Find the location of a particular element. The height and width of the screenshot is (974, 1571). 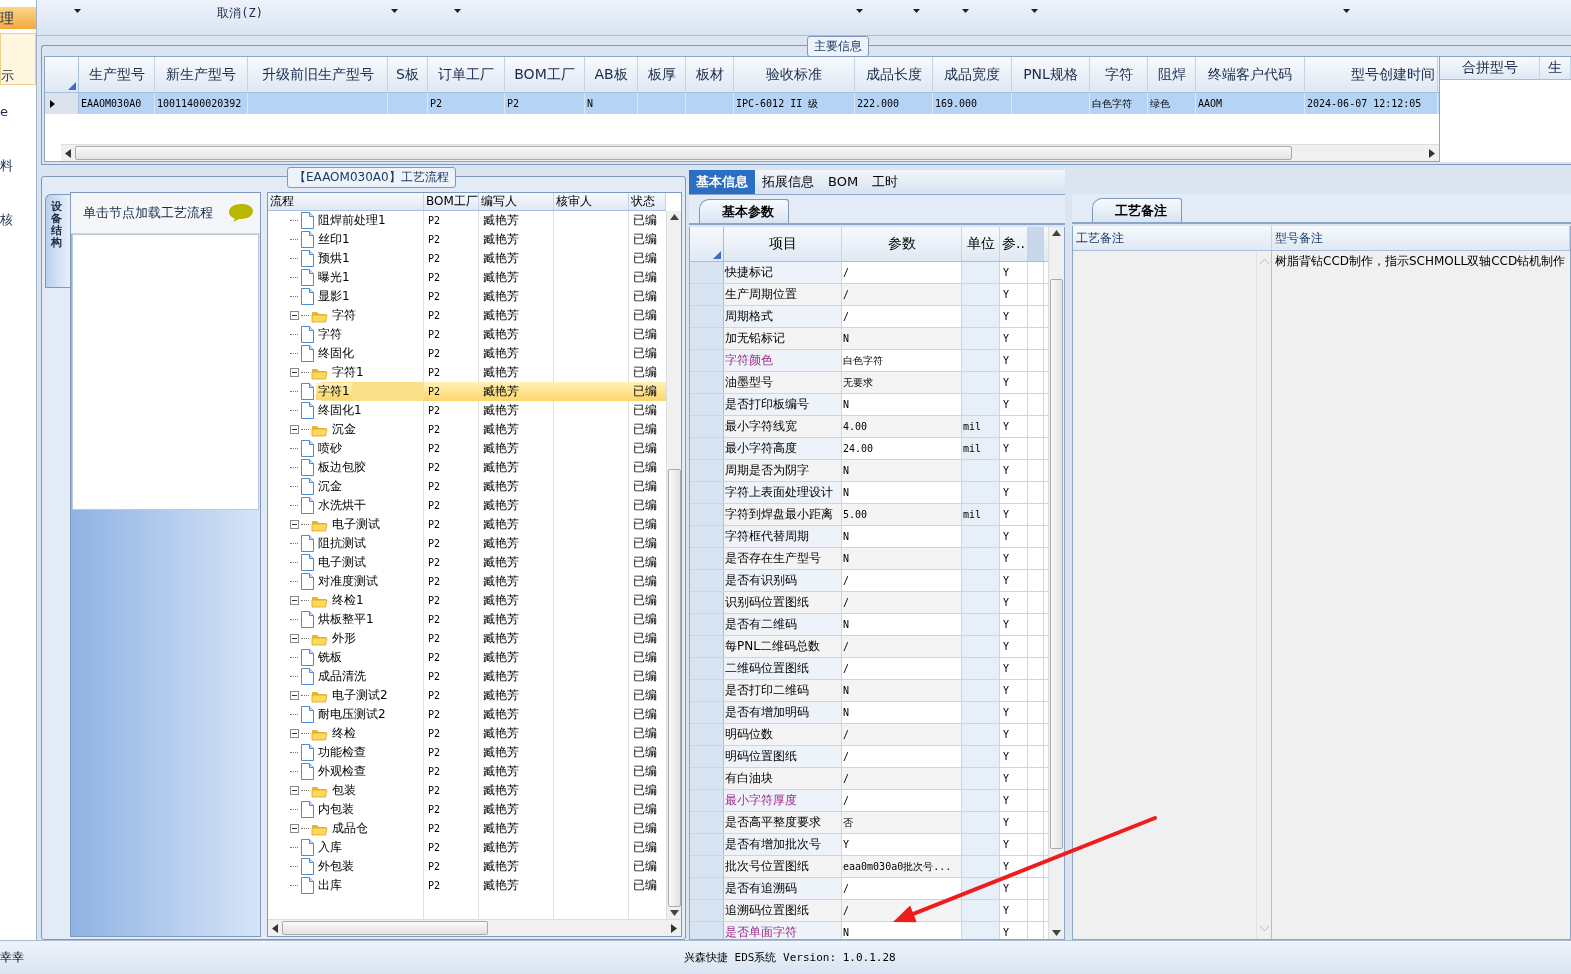

column-header: 终端客户代码 is located at coordinates (1250, 74).